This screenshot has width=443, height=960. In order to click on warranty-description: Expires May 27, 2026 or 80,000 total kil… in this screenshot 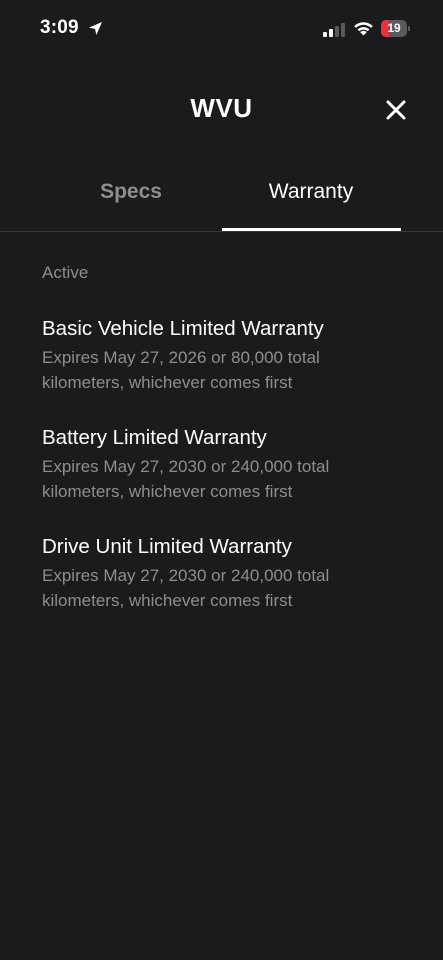, I will do `click(181, 370)`.